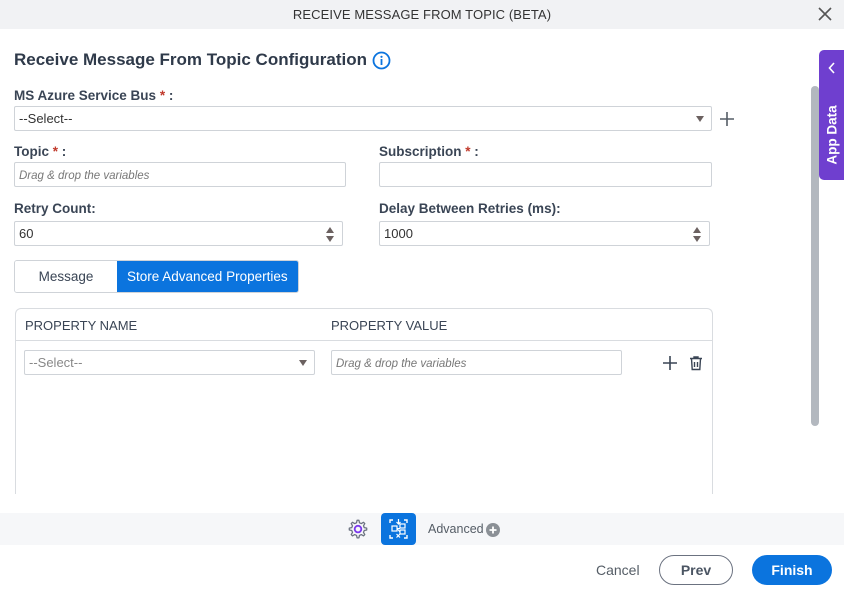  Describe the element at coordinates (618, 570) in the screenshot. I see `cancel-button: Cancel` at that location.